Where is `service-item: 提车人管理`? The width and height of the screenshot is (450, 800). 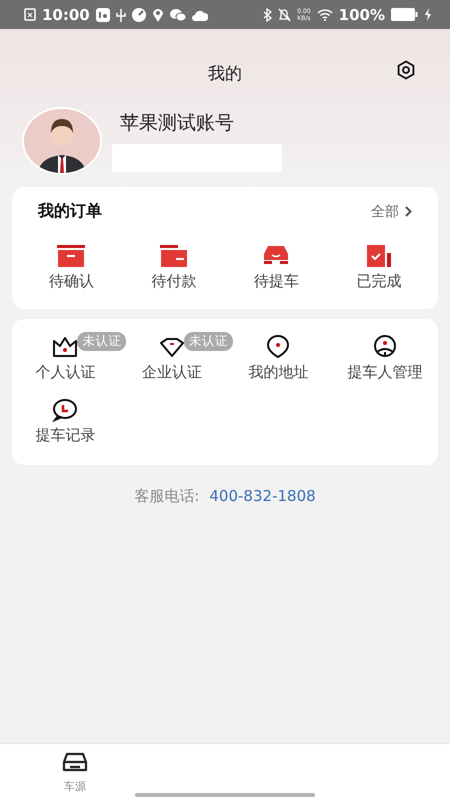
service-item: 提车人管理 is located at coordinates (384, 358).